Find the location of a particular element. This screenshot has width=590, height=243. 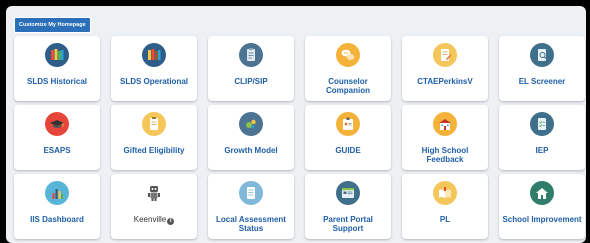

tile-esaps: ESAPS is located at coordinates (57, 137).